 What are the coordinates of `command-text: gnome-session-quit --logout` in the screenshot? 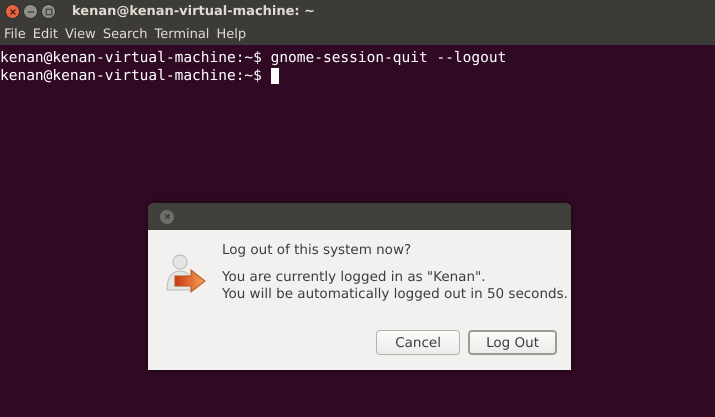 It's located at (388, 58).